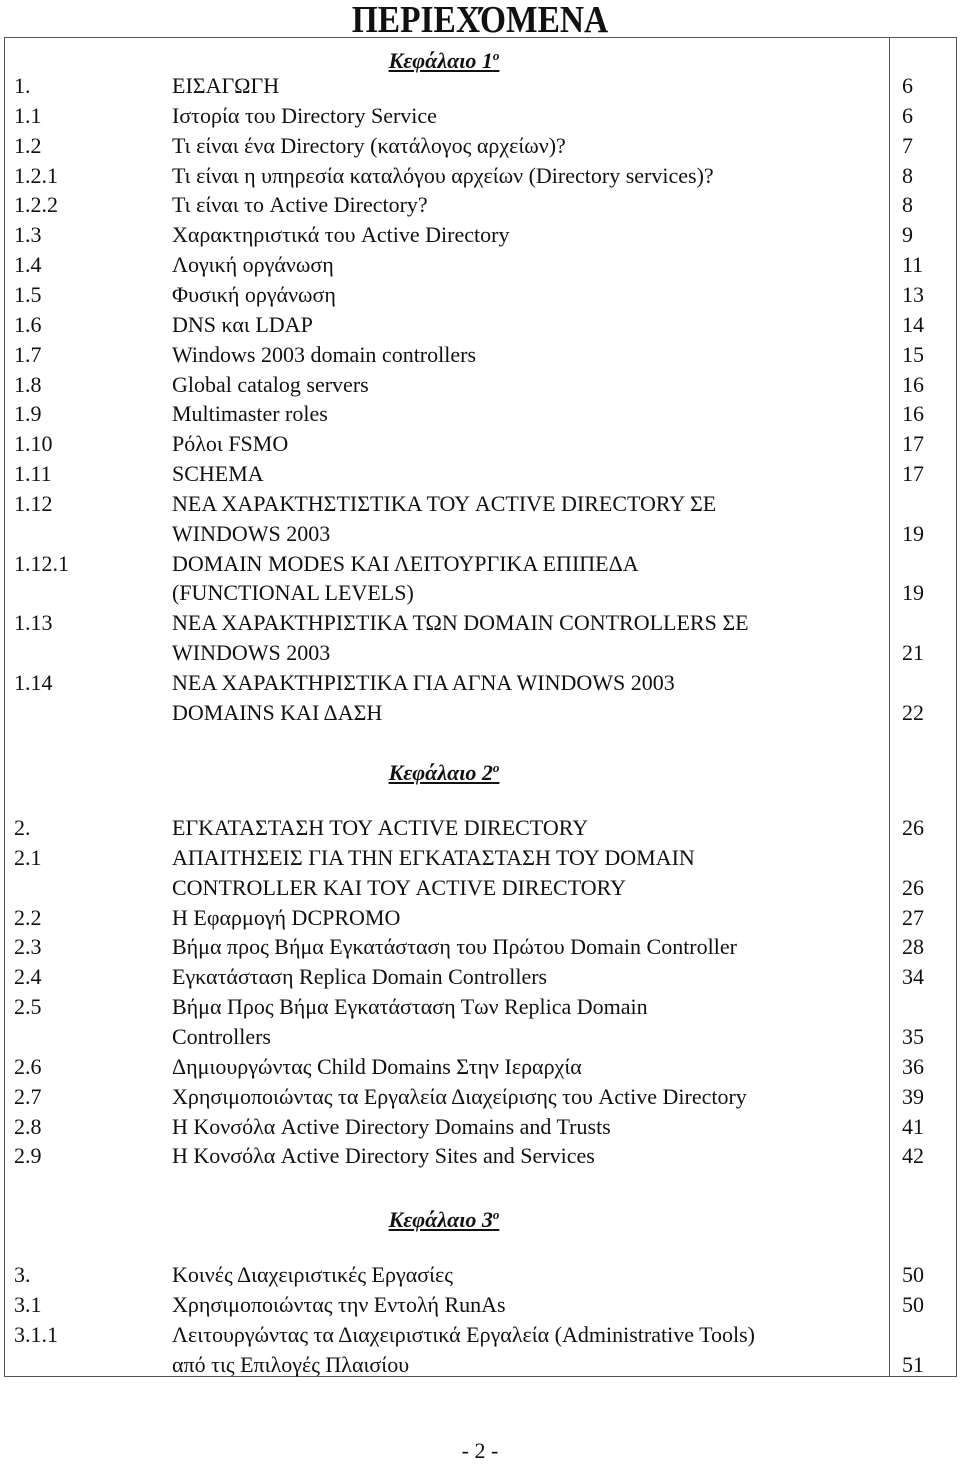 The width and height of the screenshot is (960, 1465). Describe the element at coordinates (33, 682) in the screenshot. I see `section-number: 1.14` at that location.